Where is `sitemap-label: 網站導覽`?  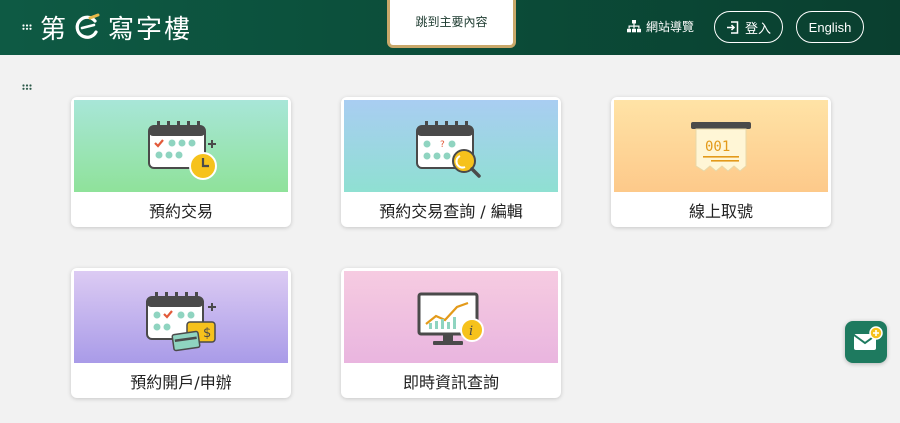
sitemap-label: 網站導覽 is located at coordinates (670, 27).